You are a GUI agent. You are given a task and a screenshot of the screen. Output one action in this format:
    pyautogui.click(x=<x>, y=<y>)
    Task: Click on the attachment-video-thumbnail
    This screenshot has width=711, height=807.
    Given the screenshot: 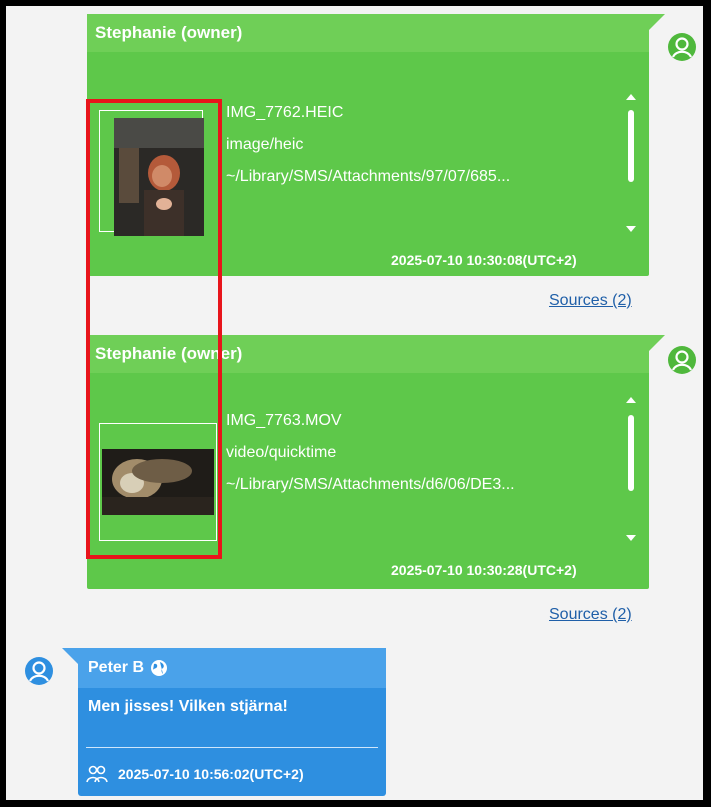 What is the action you would take?
    pyautogui.click(x=158, y=482)
    